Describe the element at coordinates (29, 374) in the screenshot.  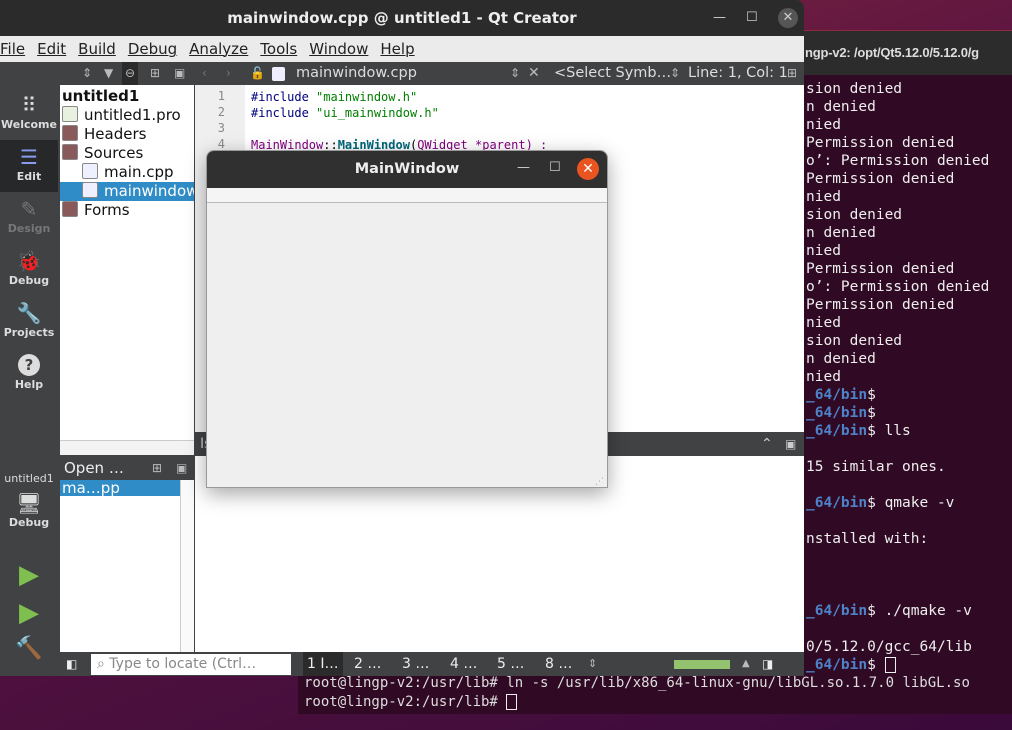
I see `mode-help: ? Help` at that location.